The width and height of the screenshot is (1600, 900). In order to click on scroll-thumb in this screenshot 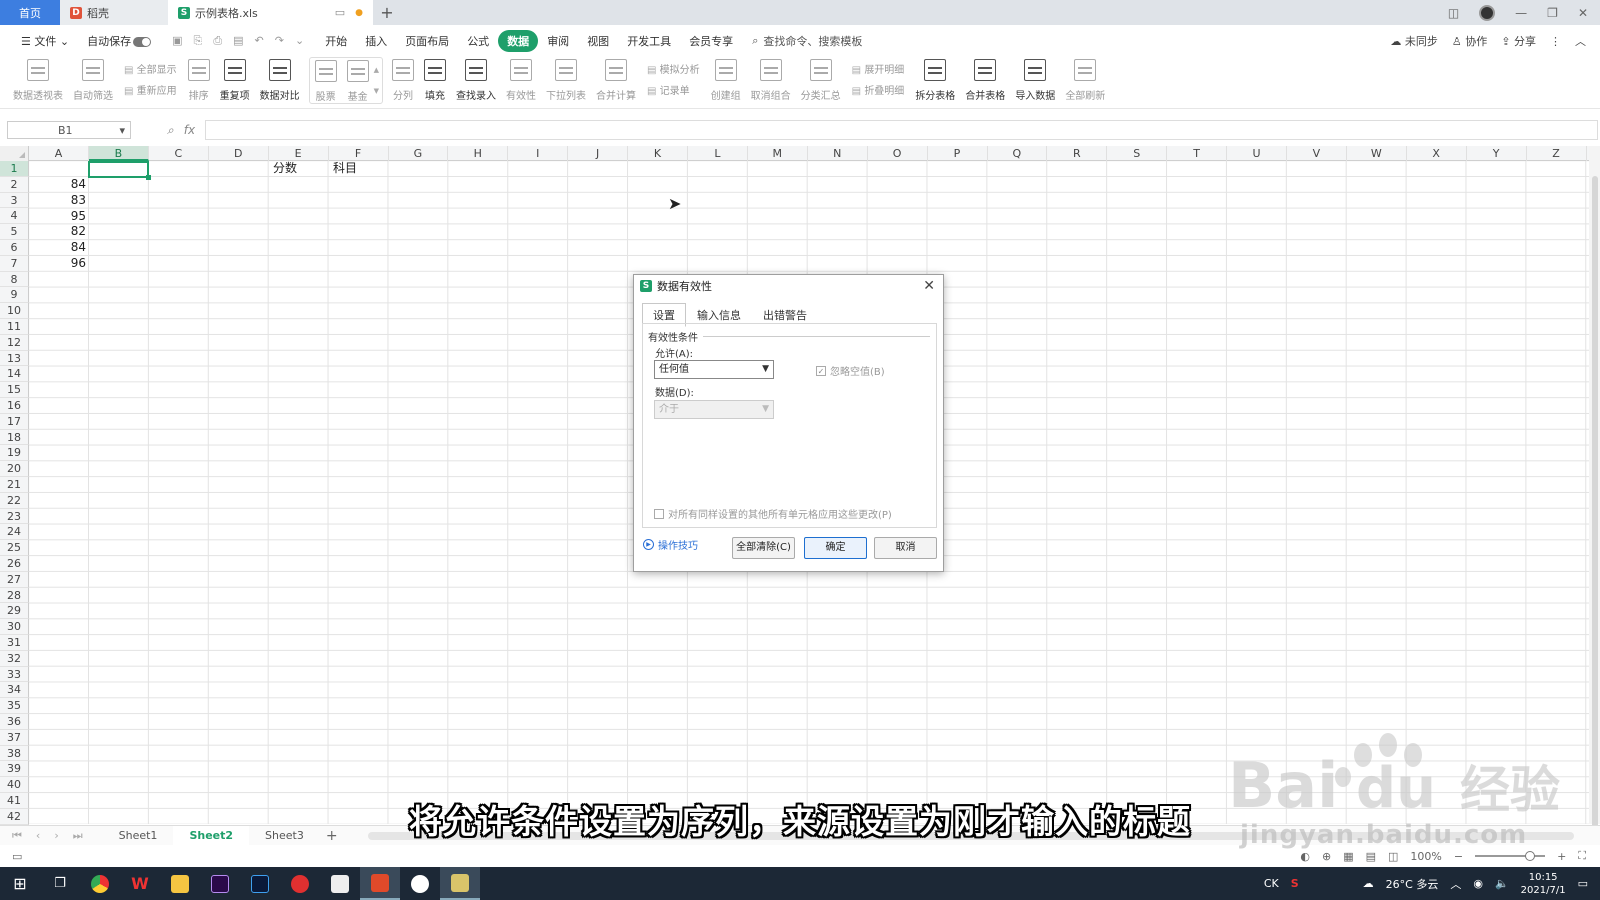, I will do `click(1595, 538)`.